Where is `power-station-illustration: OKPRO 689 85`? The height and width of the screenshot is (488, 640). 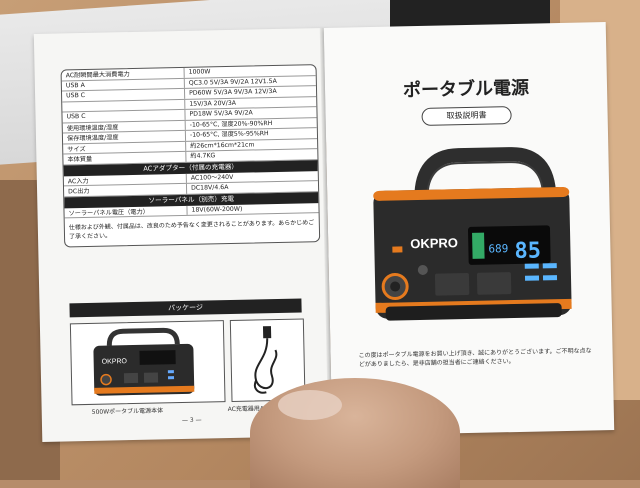 power-station-illustration: OKPRO 689 85 is located at coordinates (472, 234).